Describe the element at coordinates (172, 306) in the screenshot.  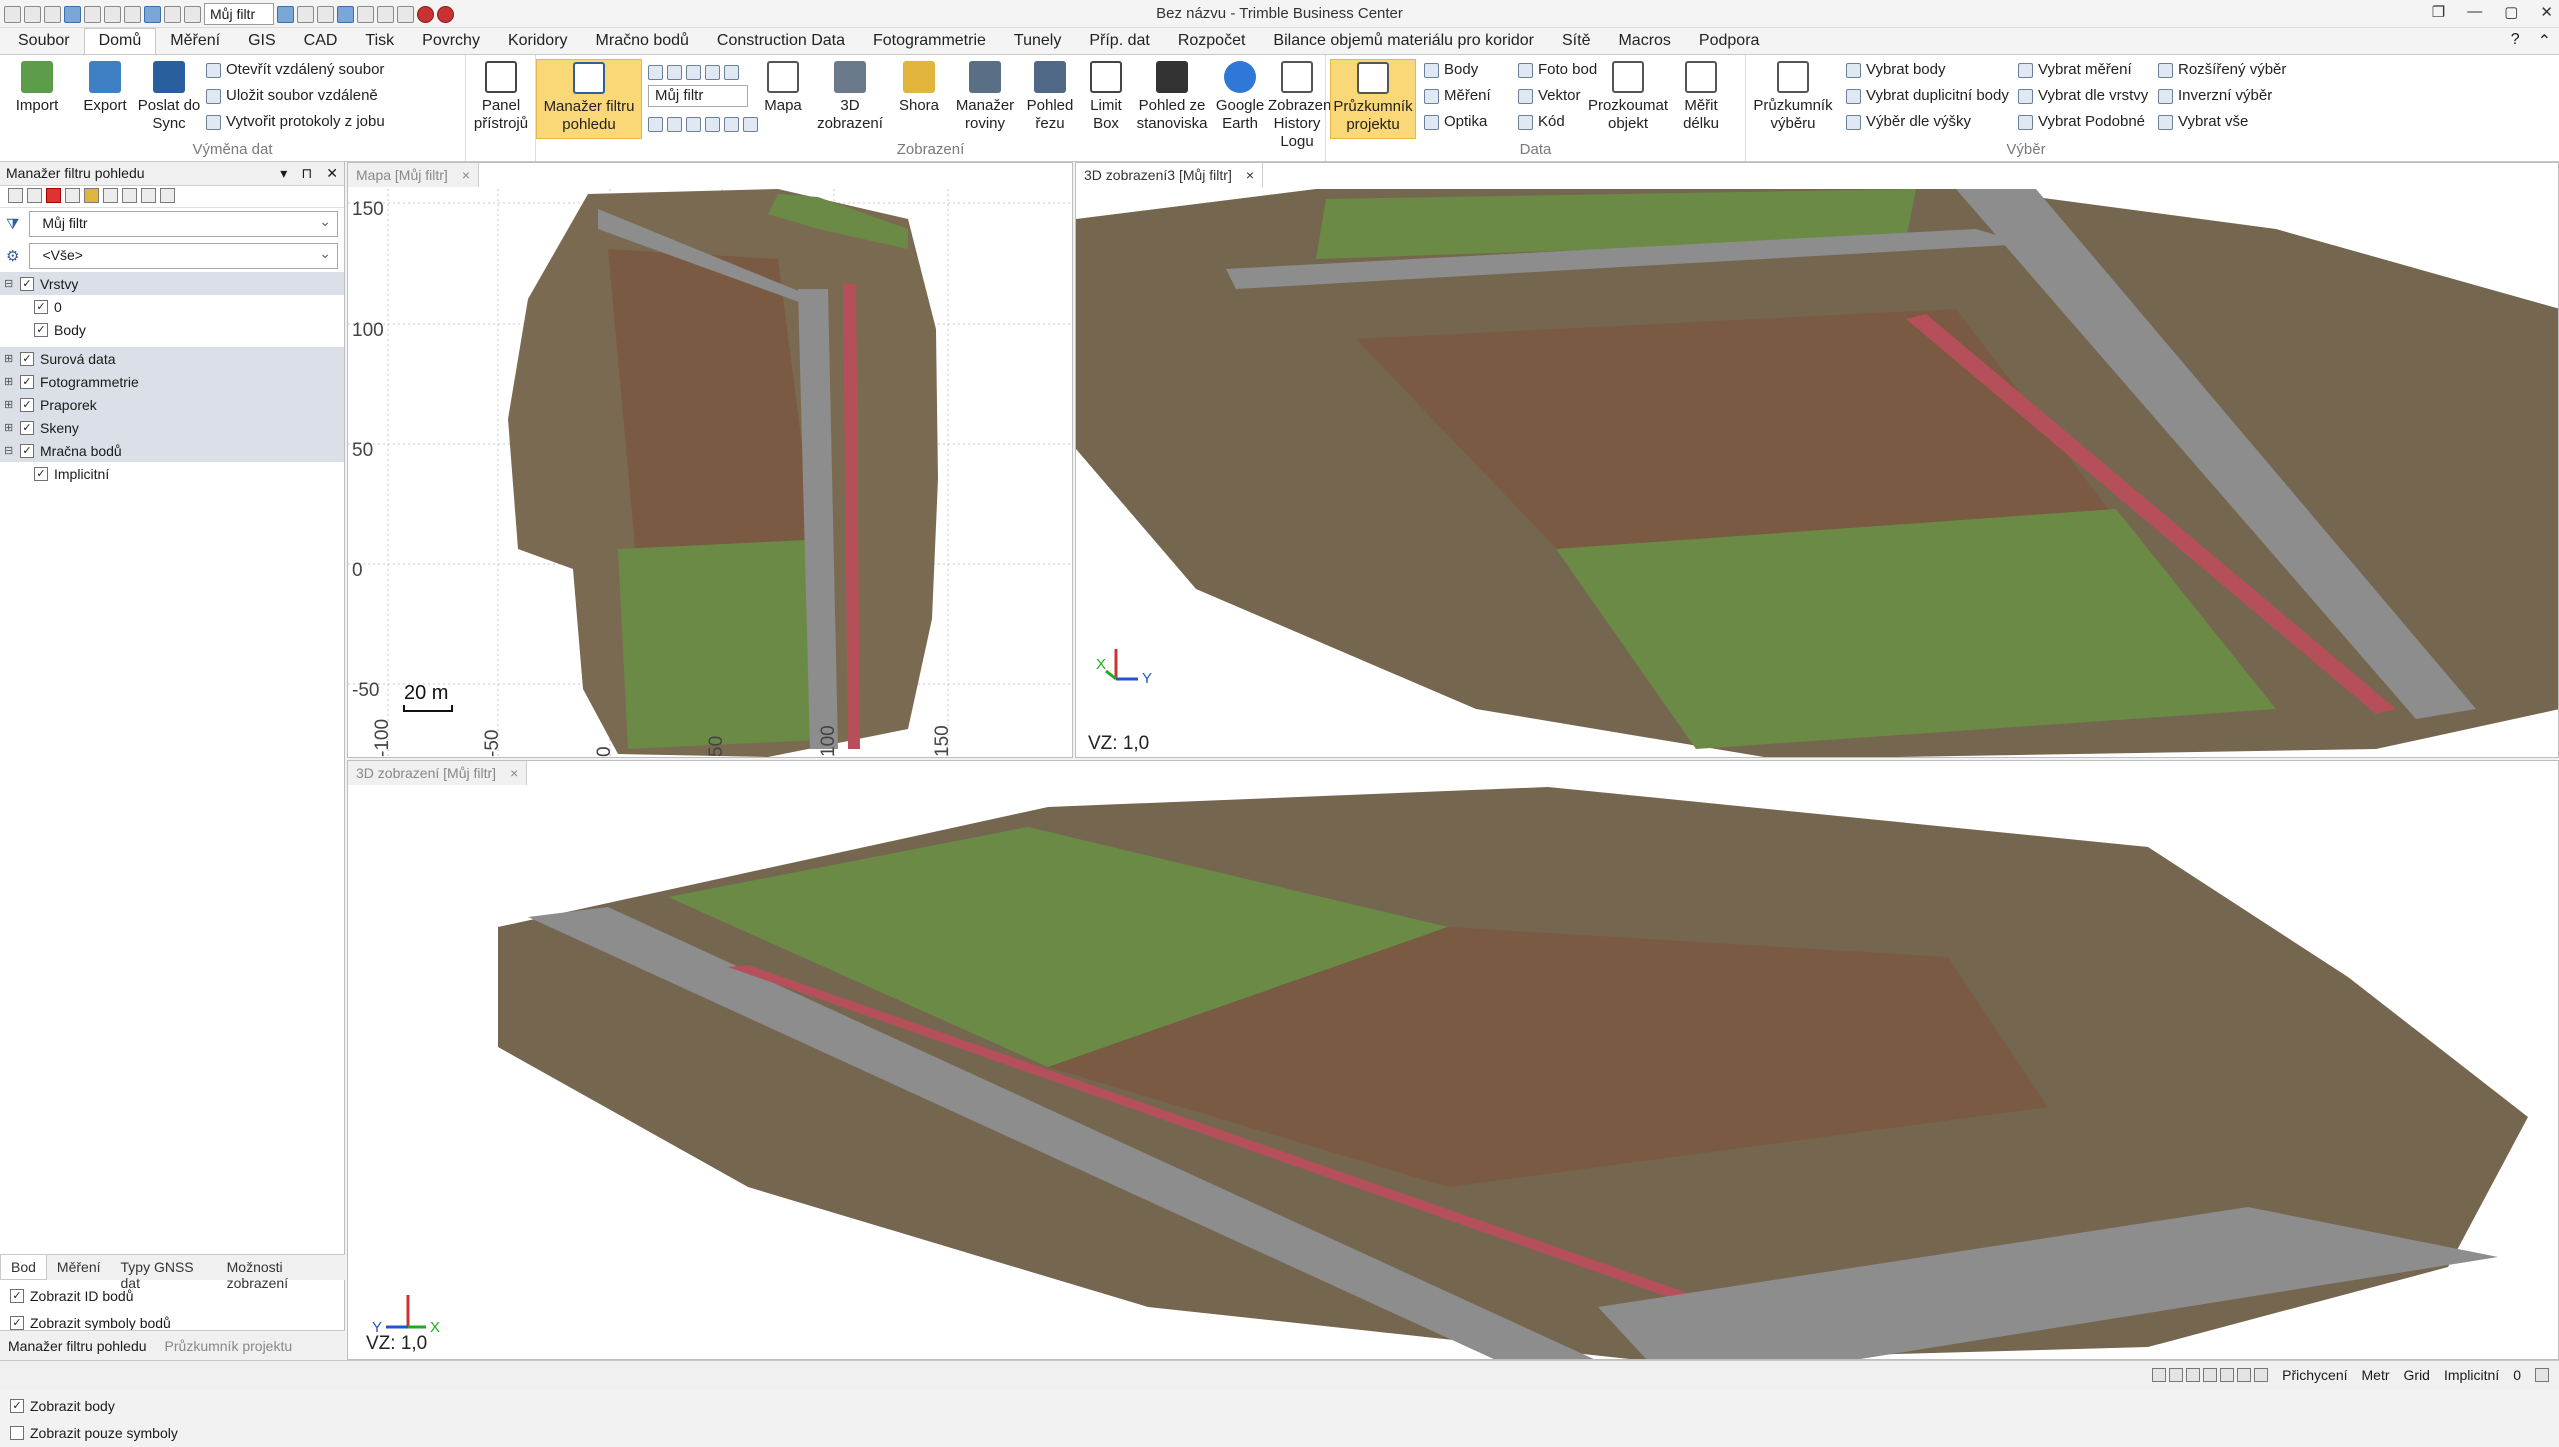
I see `tree-node: ✓0` at that location.